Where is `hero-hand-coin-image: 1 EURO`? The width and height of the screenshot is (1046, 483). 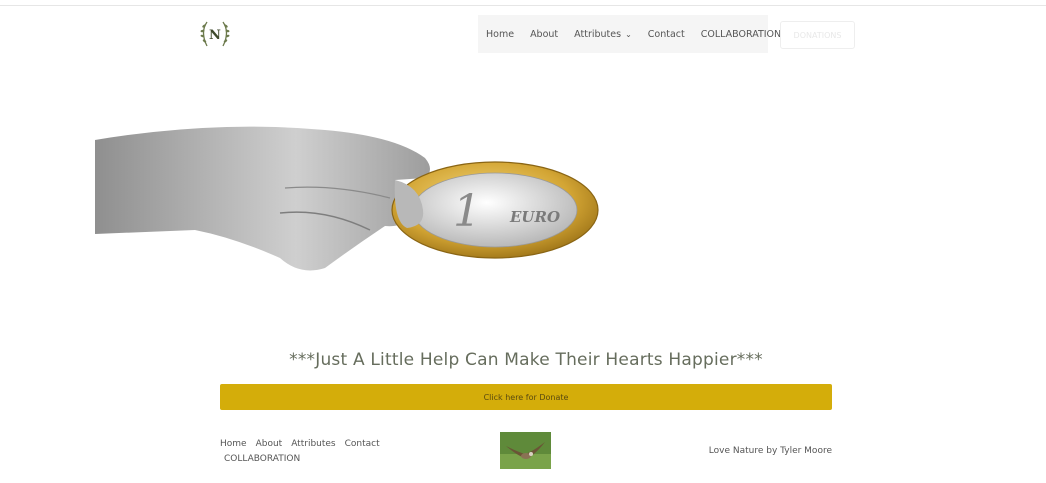
hero-hand-coin-image: 1 EURO is located at coordinates (347, 198).